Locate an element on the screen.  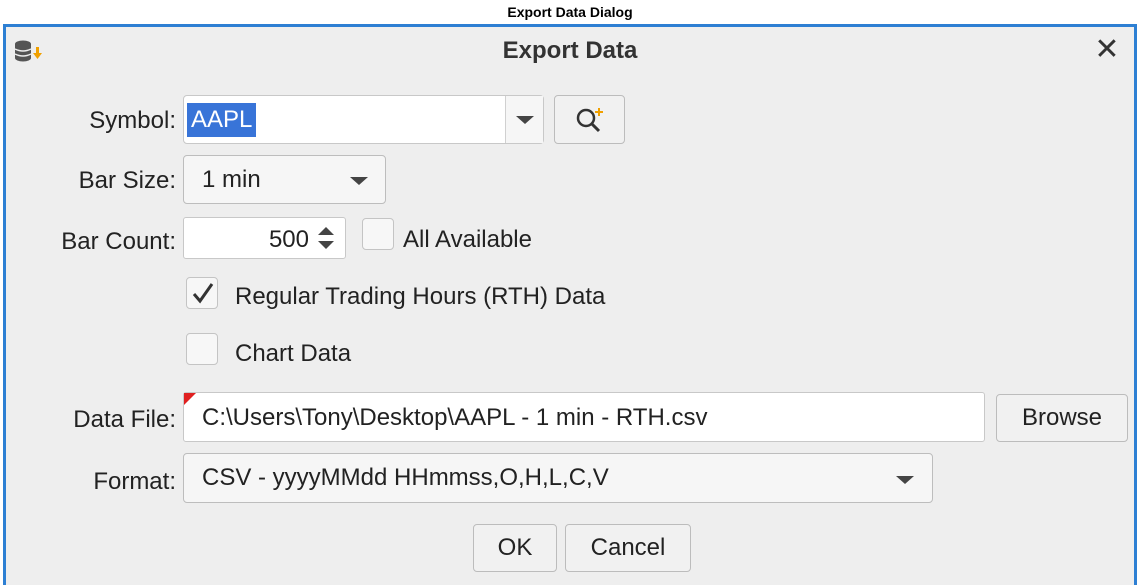
ok-button: OK is located at coordinates (515, 548).